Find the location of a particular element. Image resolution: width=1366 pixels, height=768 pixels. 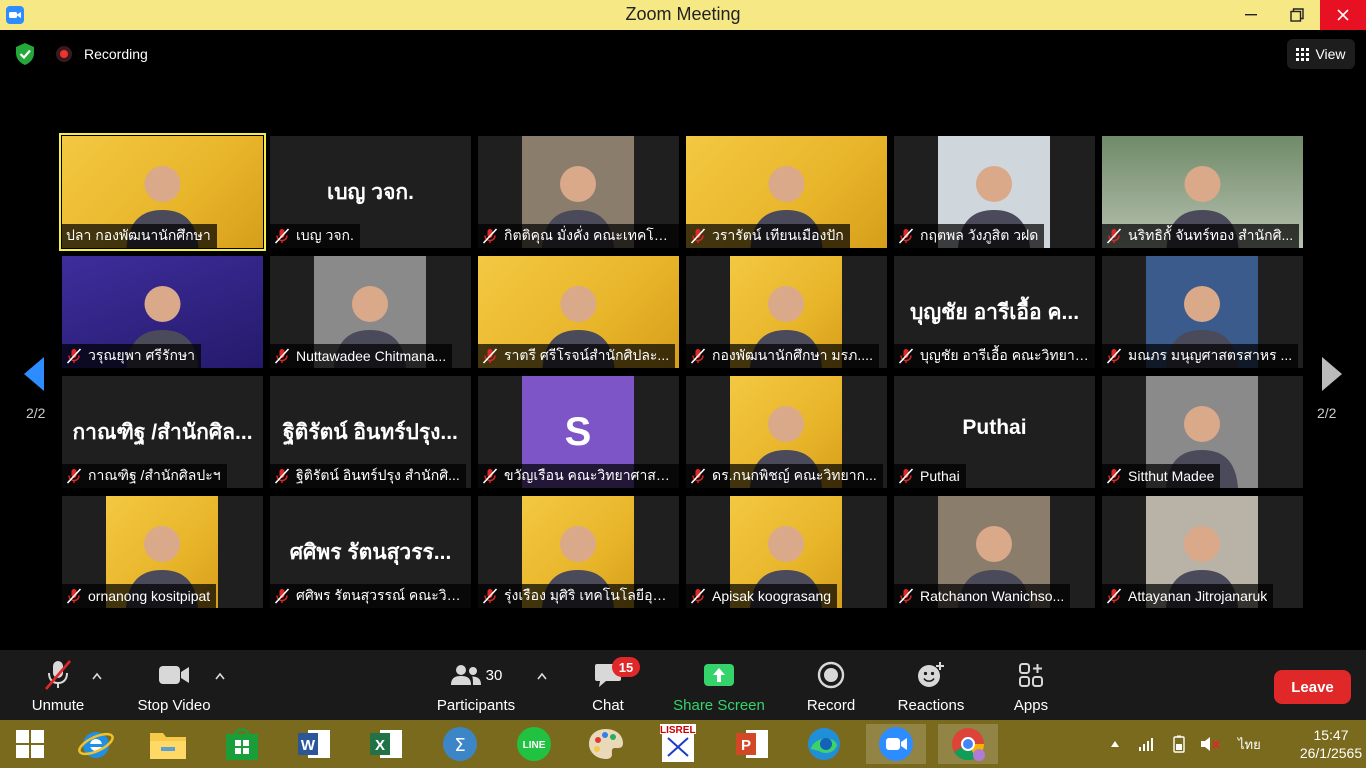

minimize-button is located at coordinates (1251, 15).